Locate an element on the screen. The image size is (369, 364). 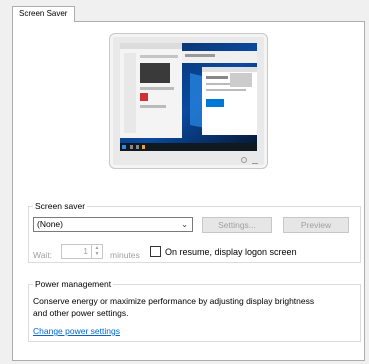
power-management-group-title: Power management is located at coordinates (73, 284).